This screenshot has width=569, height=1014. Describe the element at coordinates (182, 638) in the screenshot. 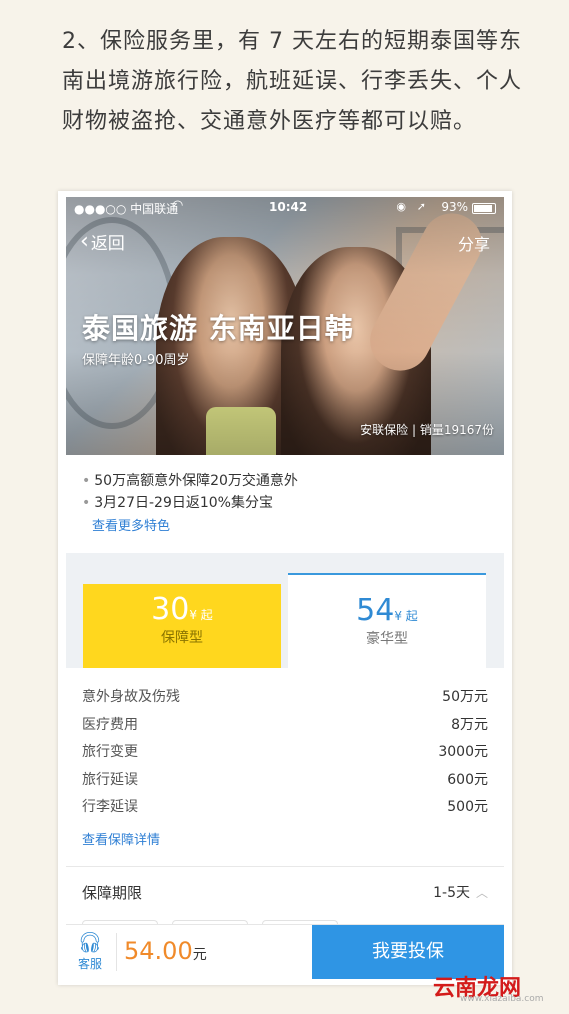

I see `plan-name: 保障型` at that location.